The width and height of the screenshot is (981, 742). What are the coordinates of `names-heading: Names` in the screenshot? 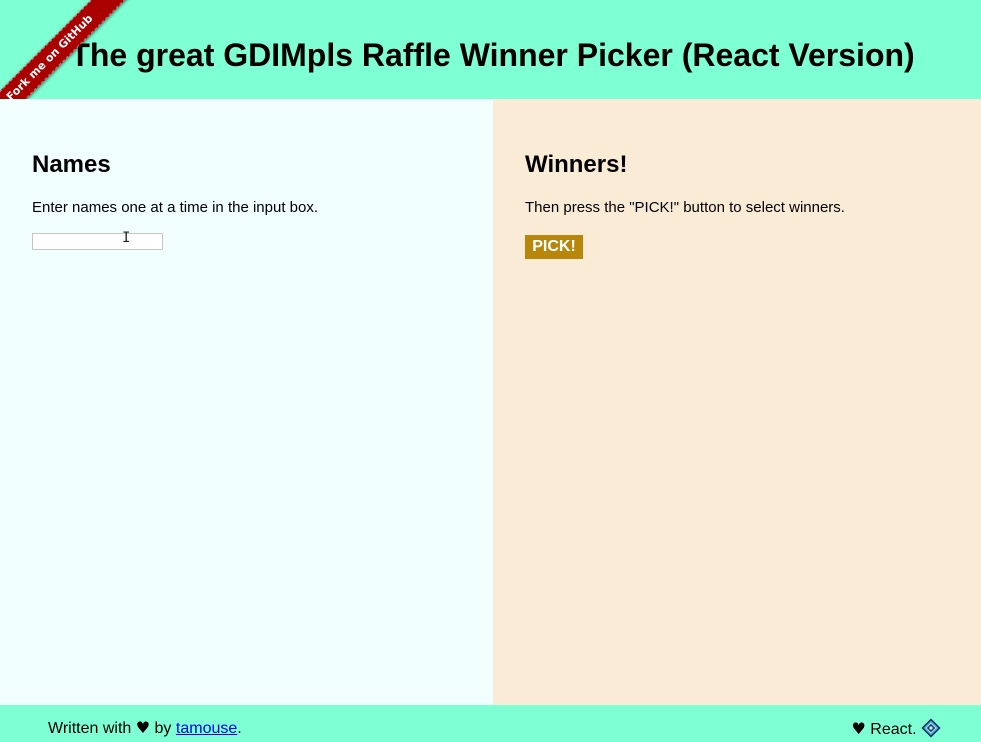 It's located at (71, 164).